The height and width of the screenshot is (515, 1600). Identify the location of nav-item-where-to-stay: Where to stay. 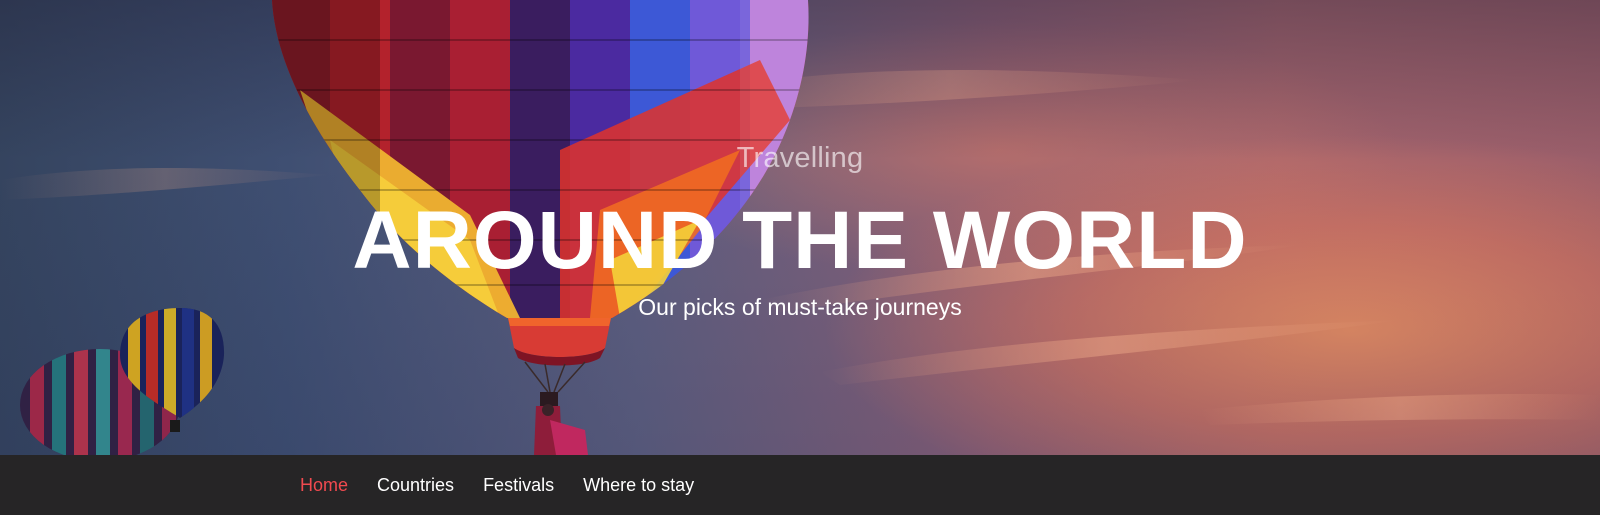
(638, 485).